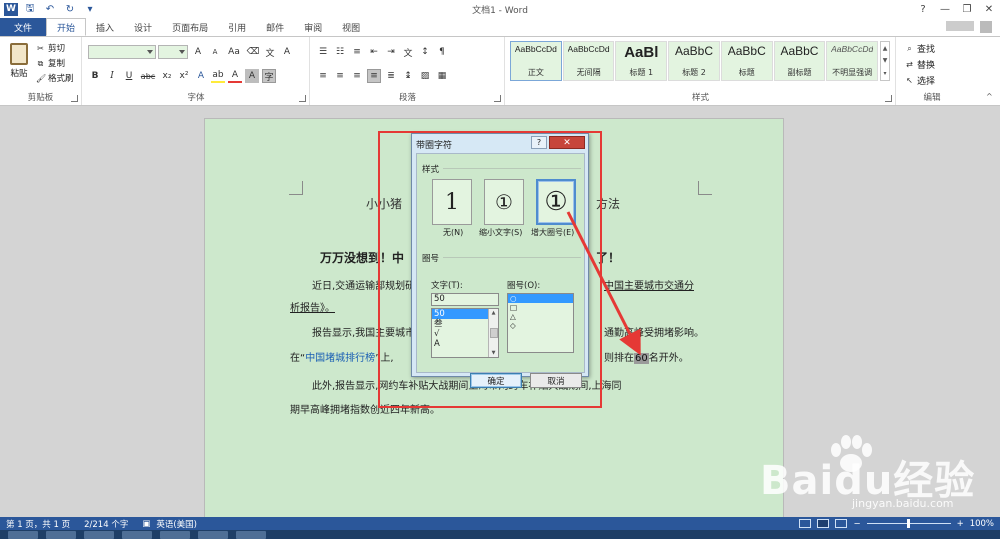 The image size is (1000, 539). I want to click on sort-icon: ↕, so click(425, 52).